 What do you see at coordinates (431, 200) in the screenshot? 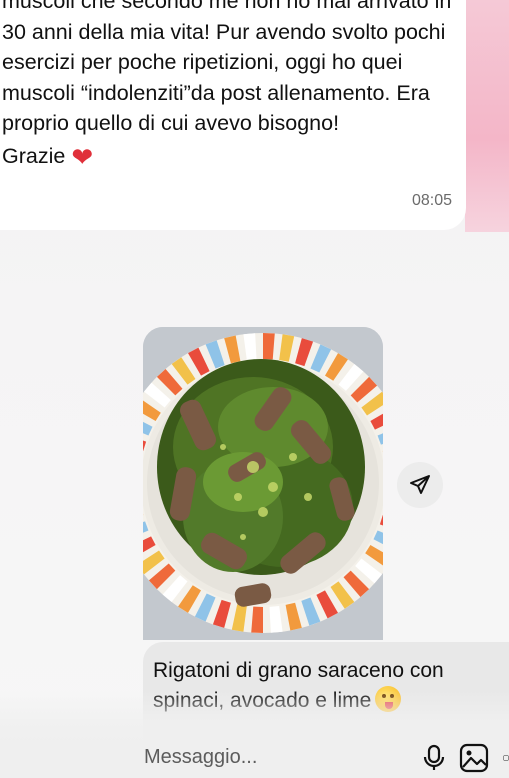
I see `message-timestamp: 08:05` at bounding box center [431, 200].